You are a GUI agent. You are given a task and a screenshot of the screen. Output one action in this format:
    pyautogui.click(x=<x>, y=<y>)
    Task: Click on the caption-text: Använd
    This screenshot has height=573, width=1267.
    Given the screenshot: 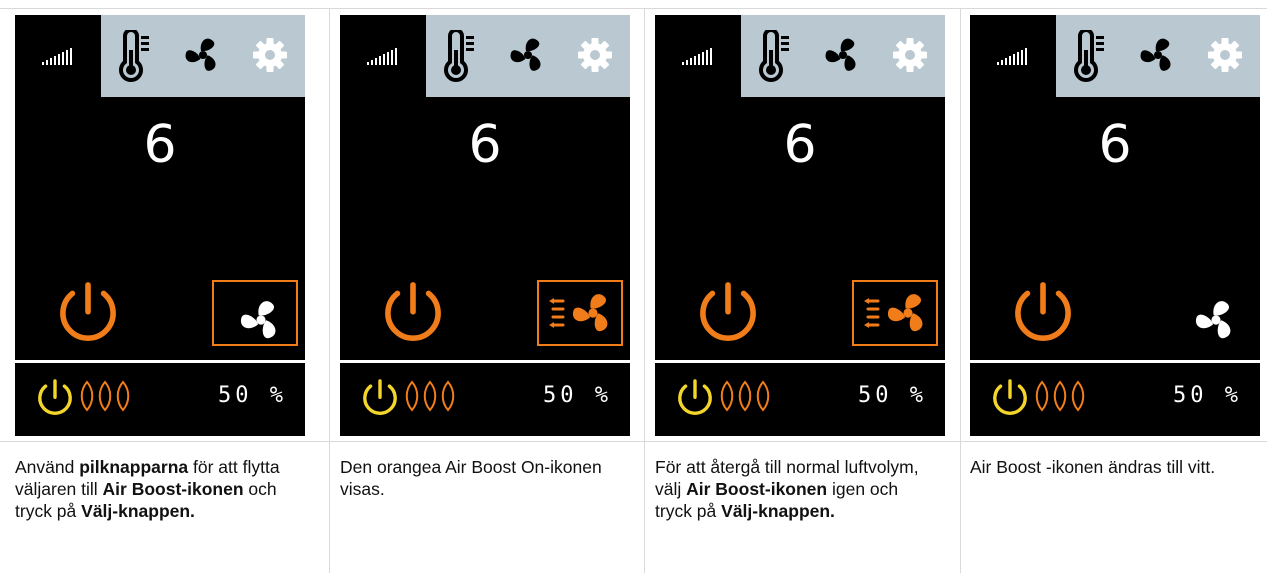 What is the action you would take?
    pyautogui.click(x=47, y=467)
    